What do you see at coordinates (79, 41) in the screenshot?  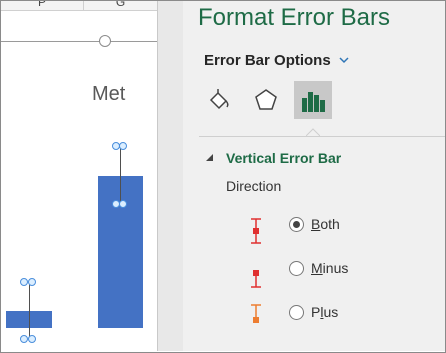 I see `chart-selection-border` at bounding box center [79, 41].